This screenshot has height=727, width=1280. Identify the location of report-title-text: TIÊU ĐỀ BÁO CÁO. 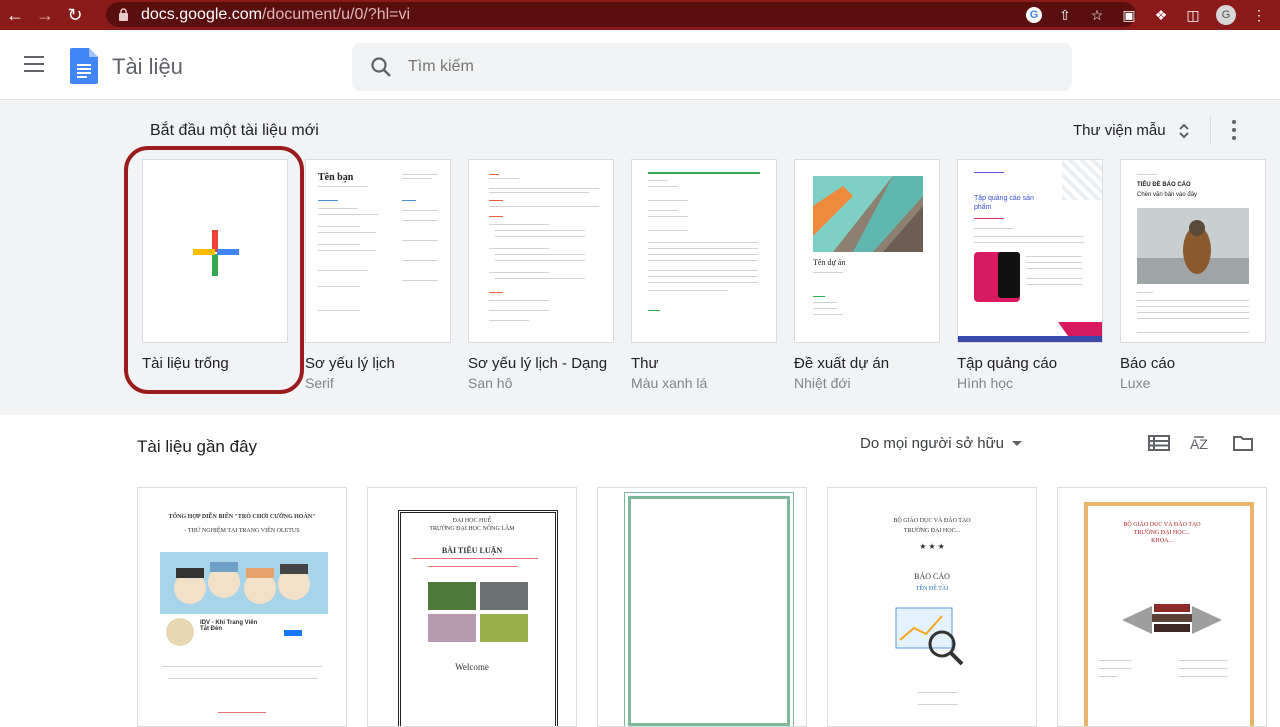
(1164, 185).